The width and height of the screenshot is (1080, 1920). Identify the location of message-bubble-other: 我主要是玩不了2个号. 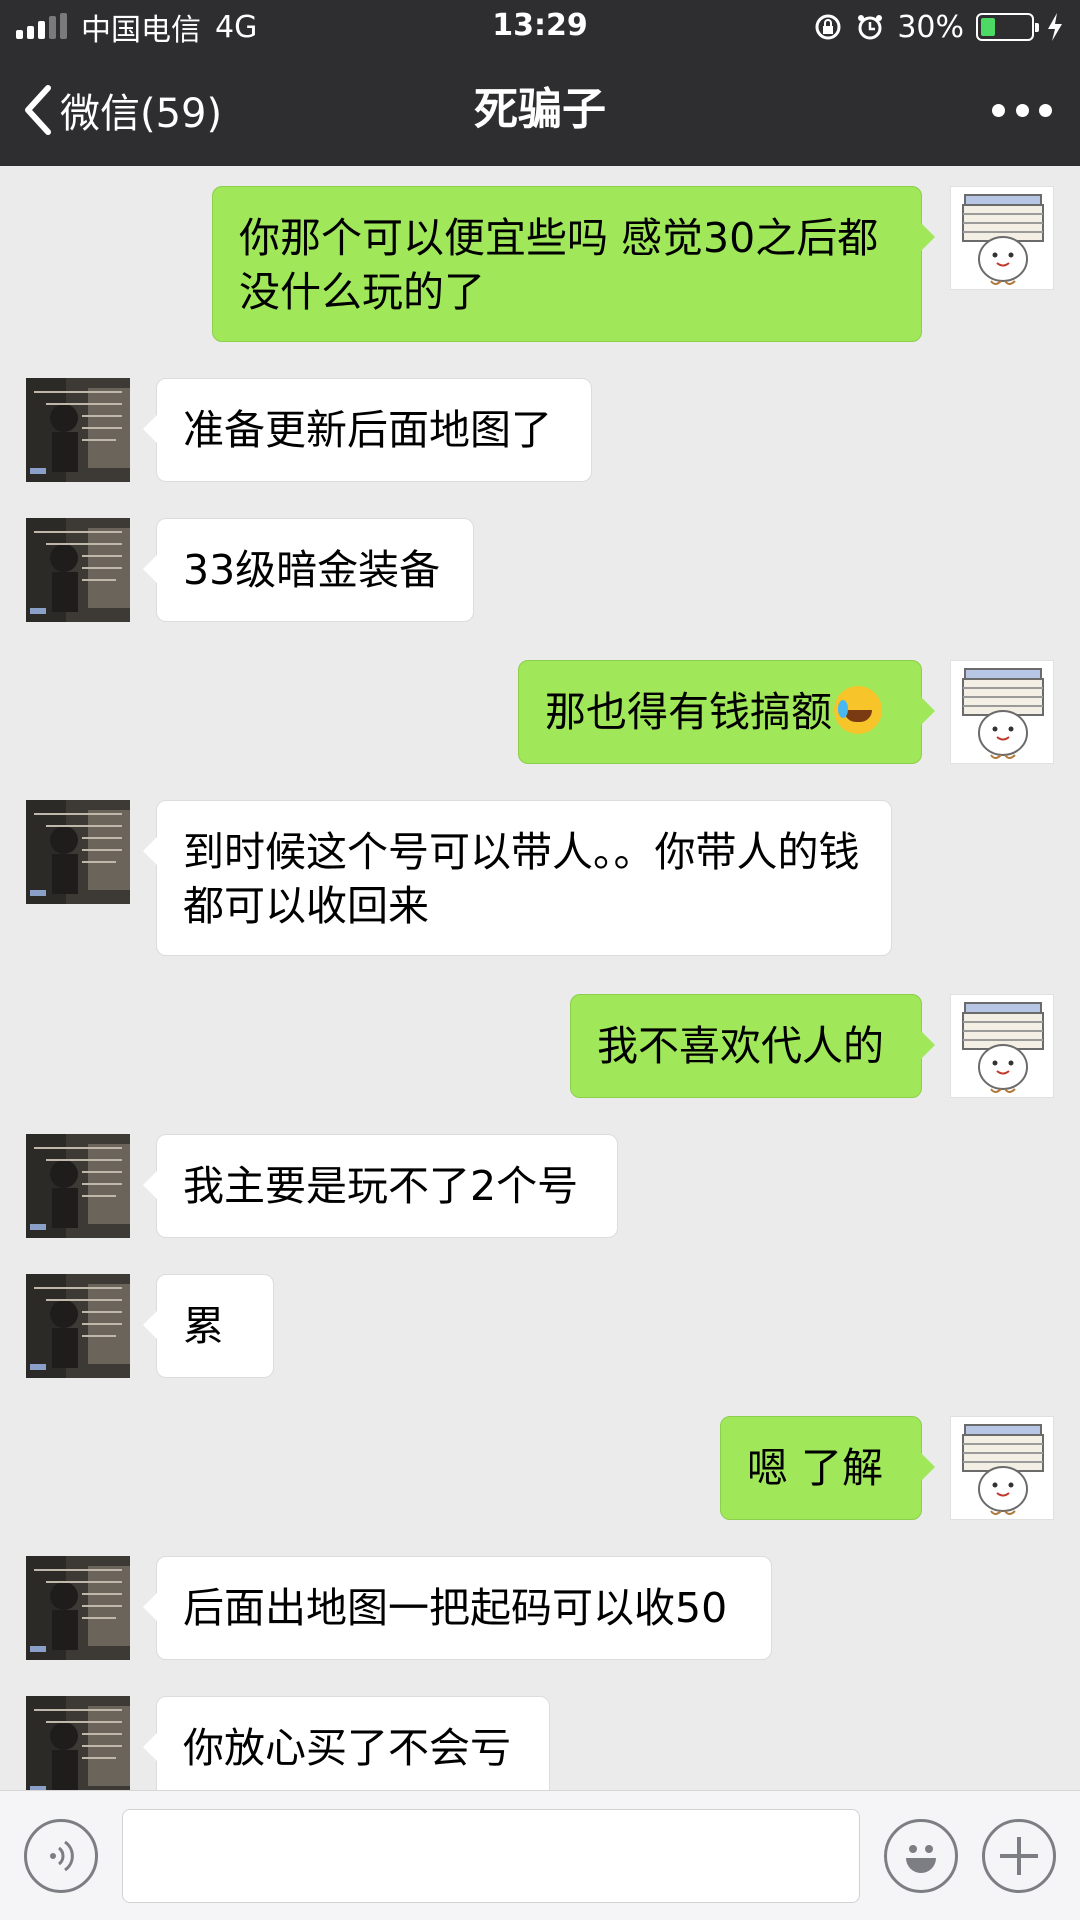
(380, 1186).